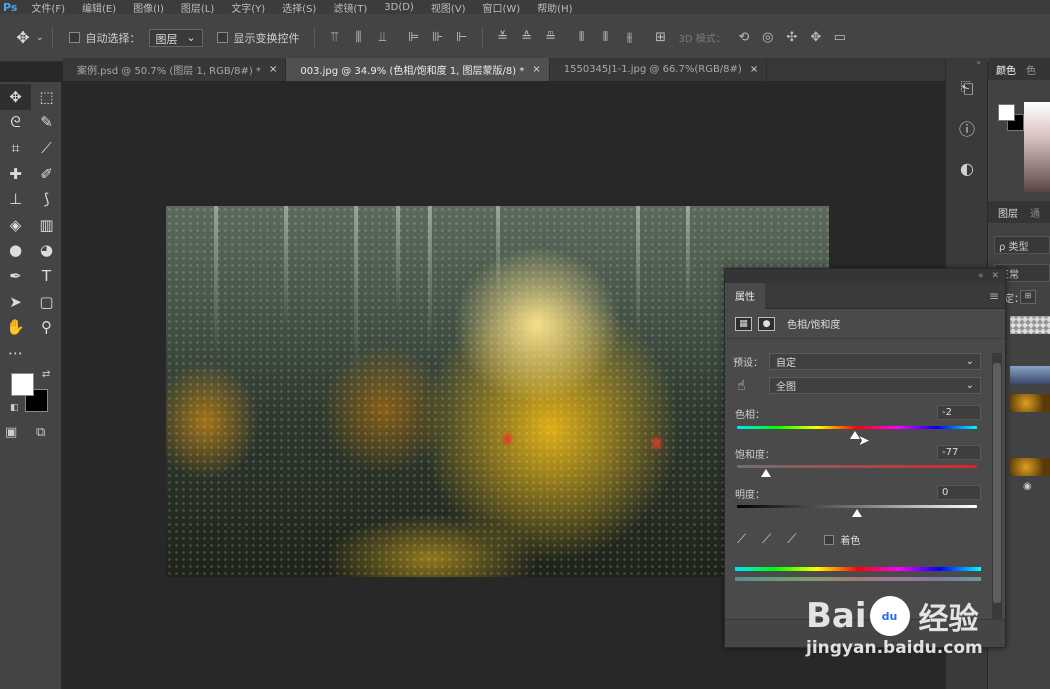 The image size is (1050, 689). Describe the element at coordinates (959, 452) in the screenshot. I see `saturation-value-field: -77` at that location.